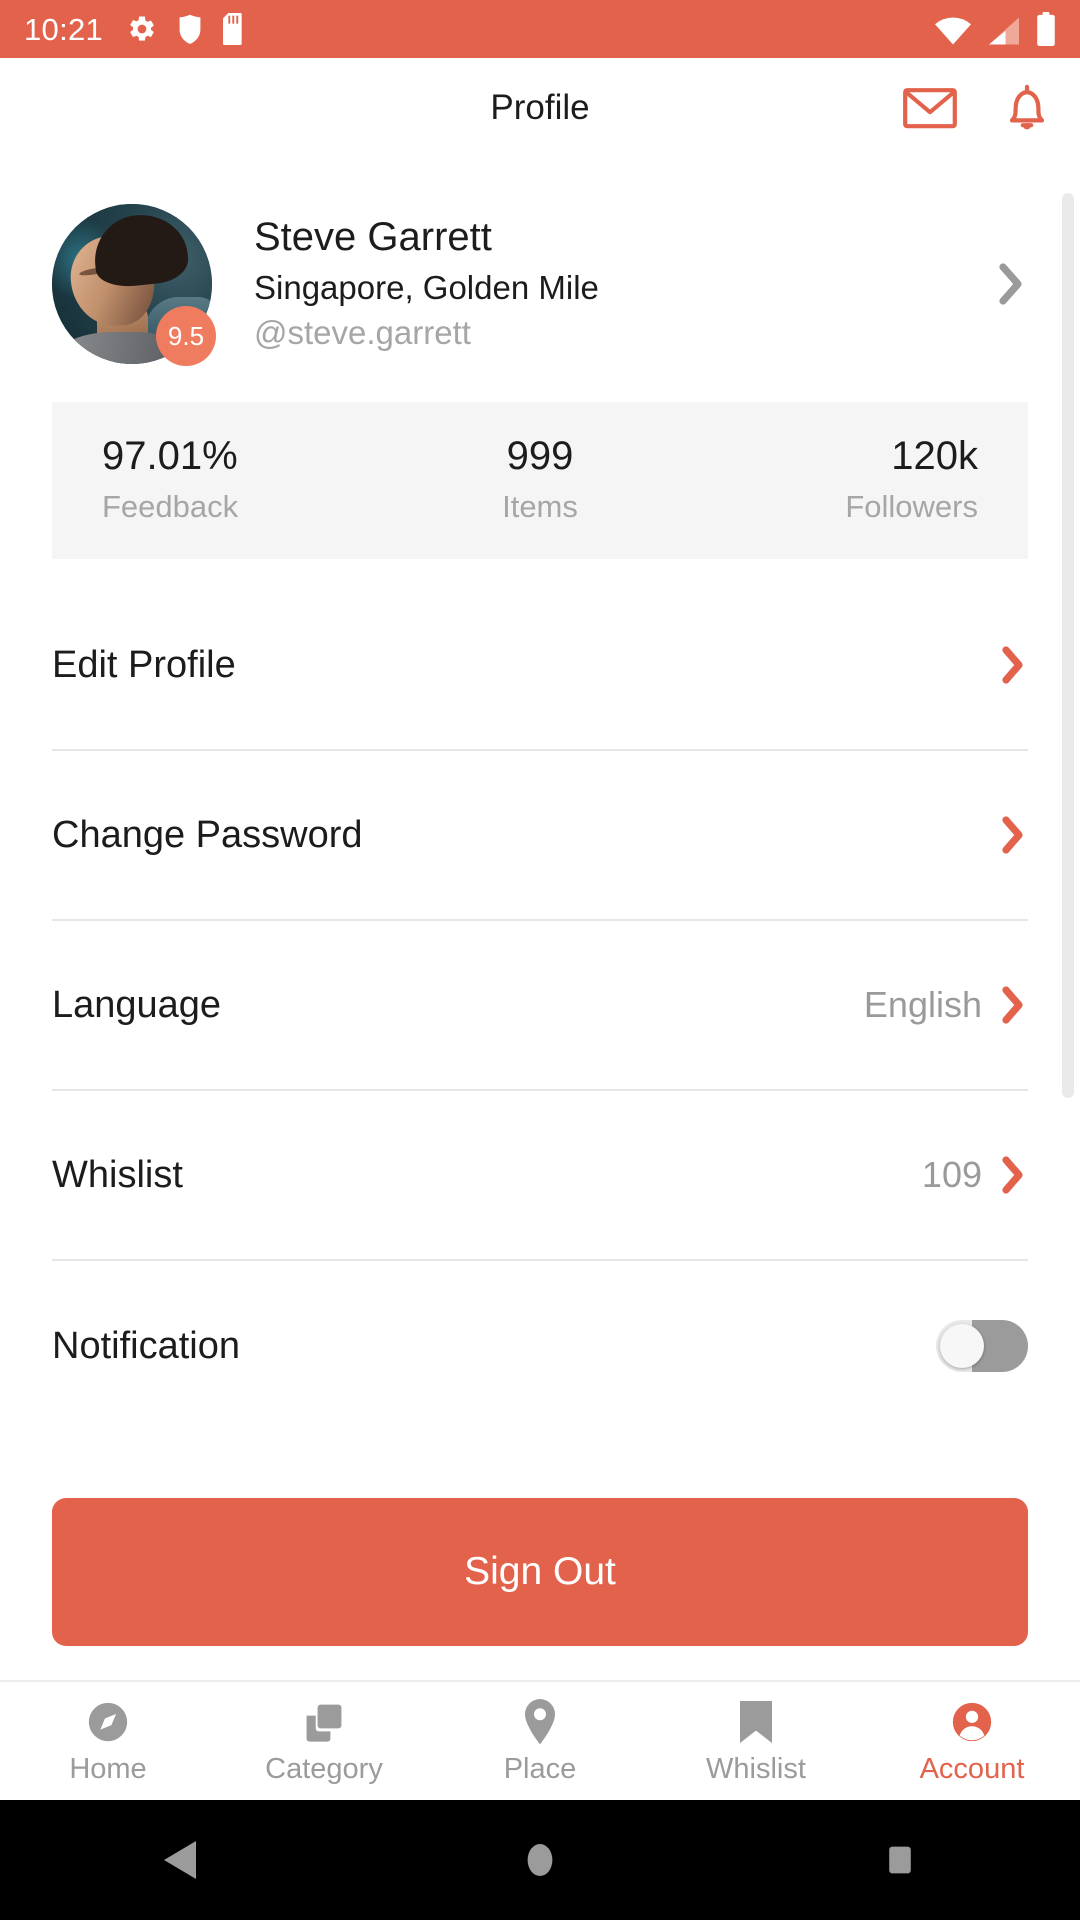 Image resolution: width=1080 pixels, height=1920 pixels. I want to click on app-bar-actions, so click(977, 108).